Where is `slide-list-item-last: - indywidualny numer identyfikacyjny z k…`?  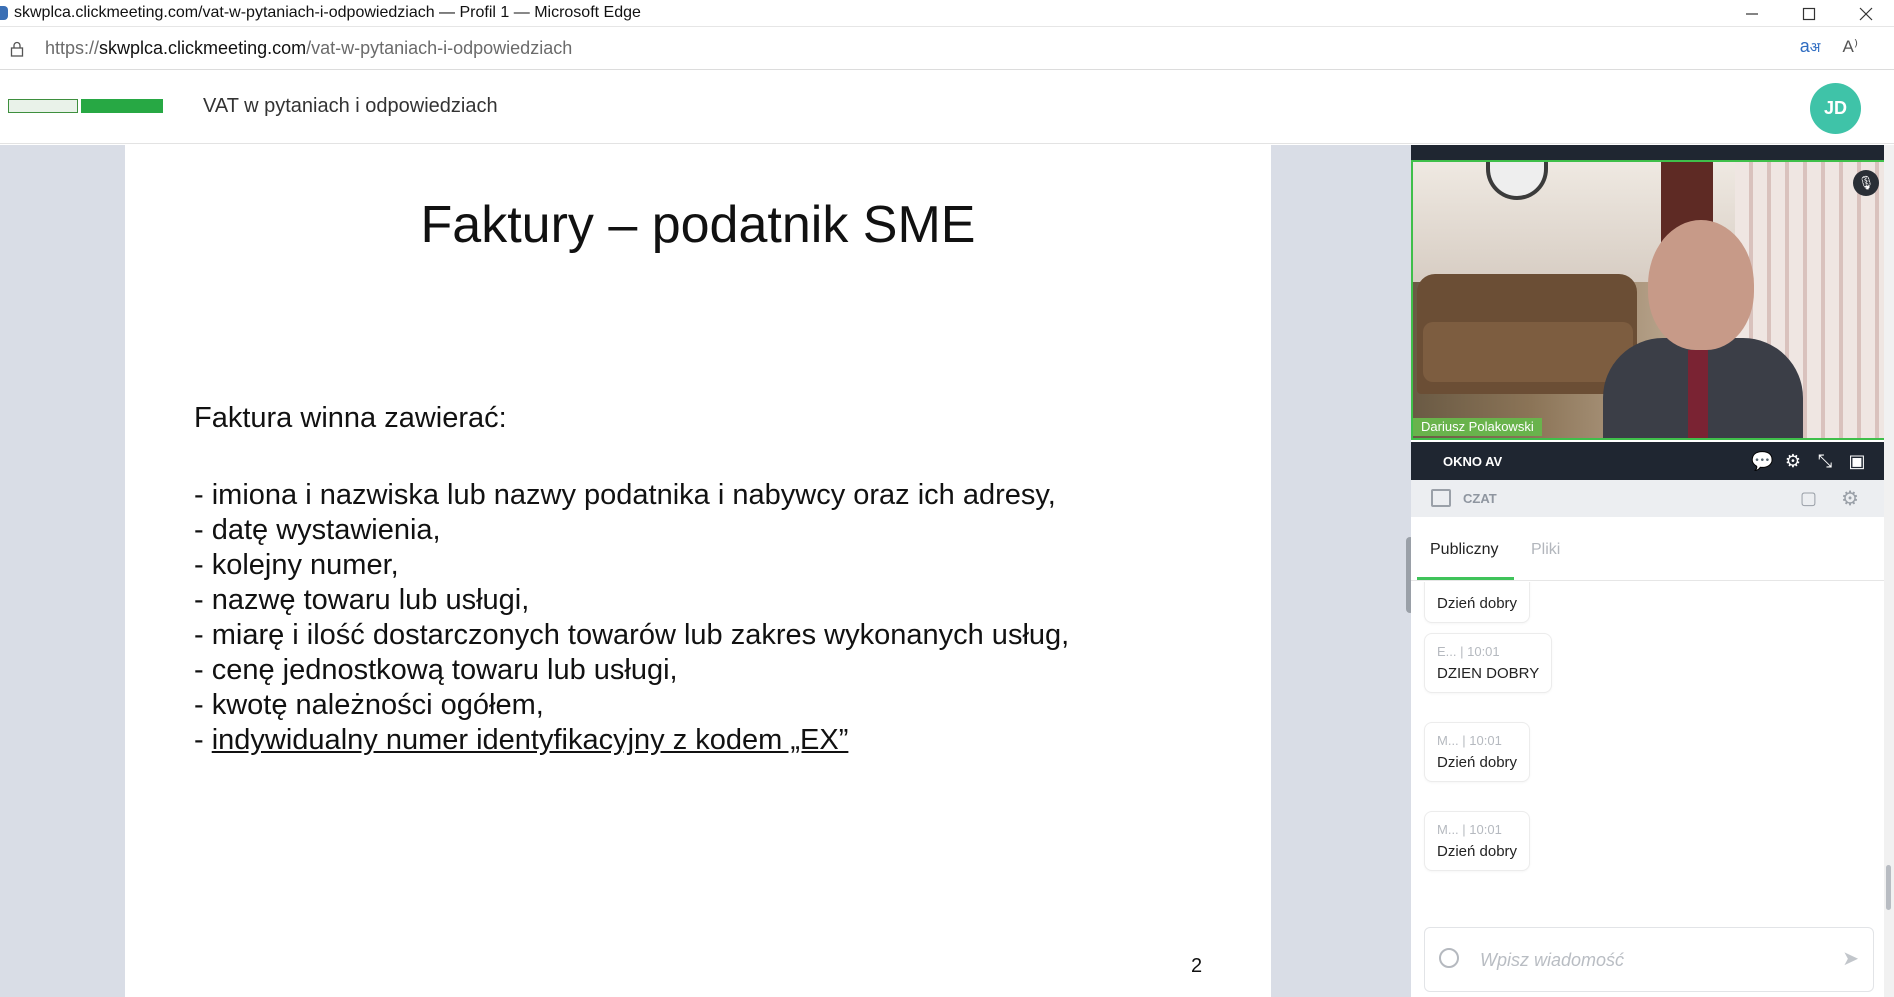 slide-list-item-last: - indywidualny numer identyfikacyjny z k… is located at coordinates (631, 740).